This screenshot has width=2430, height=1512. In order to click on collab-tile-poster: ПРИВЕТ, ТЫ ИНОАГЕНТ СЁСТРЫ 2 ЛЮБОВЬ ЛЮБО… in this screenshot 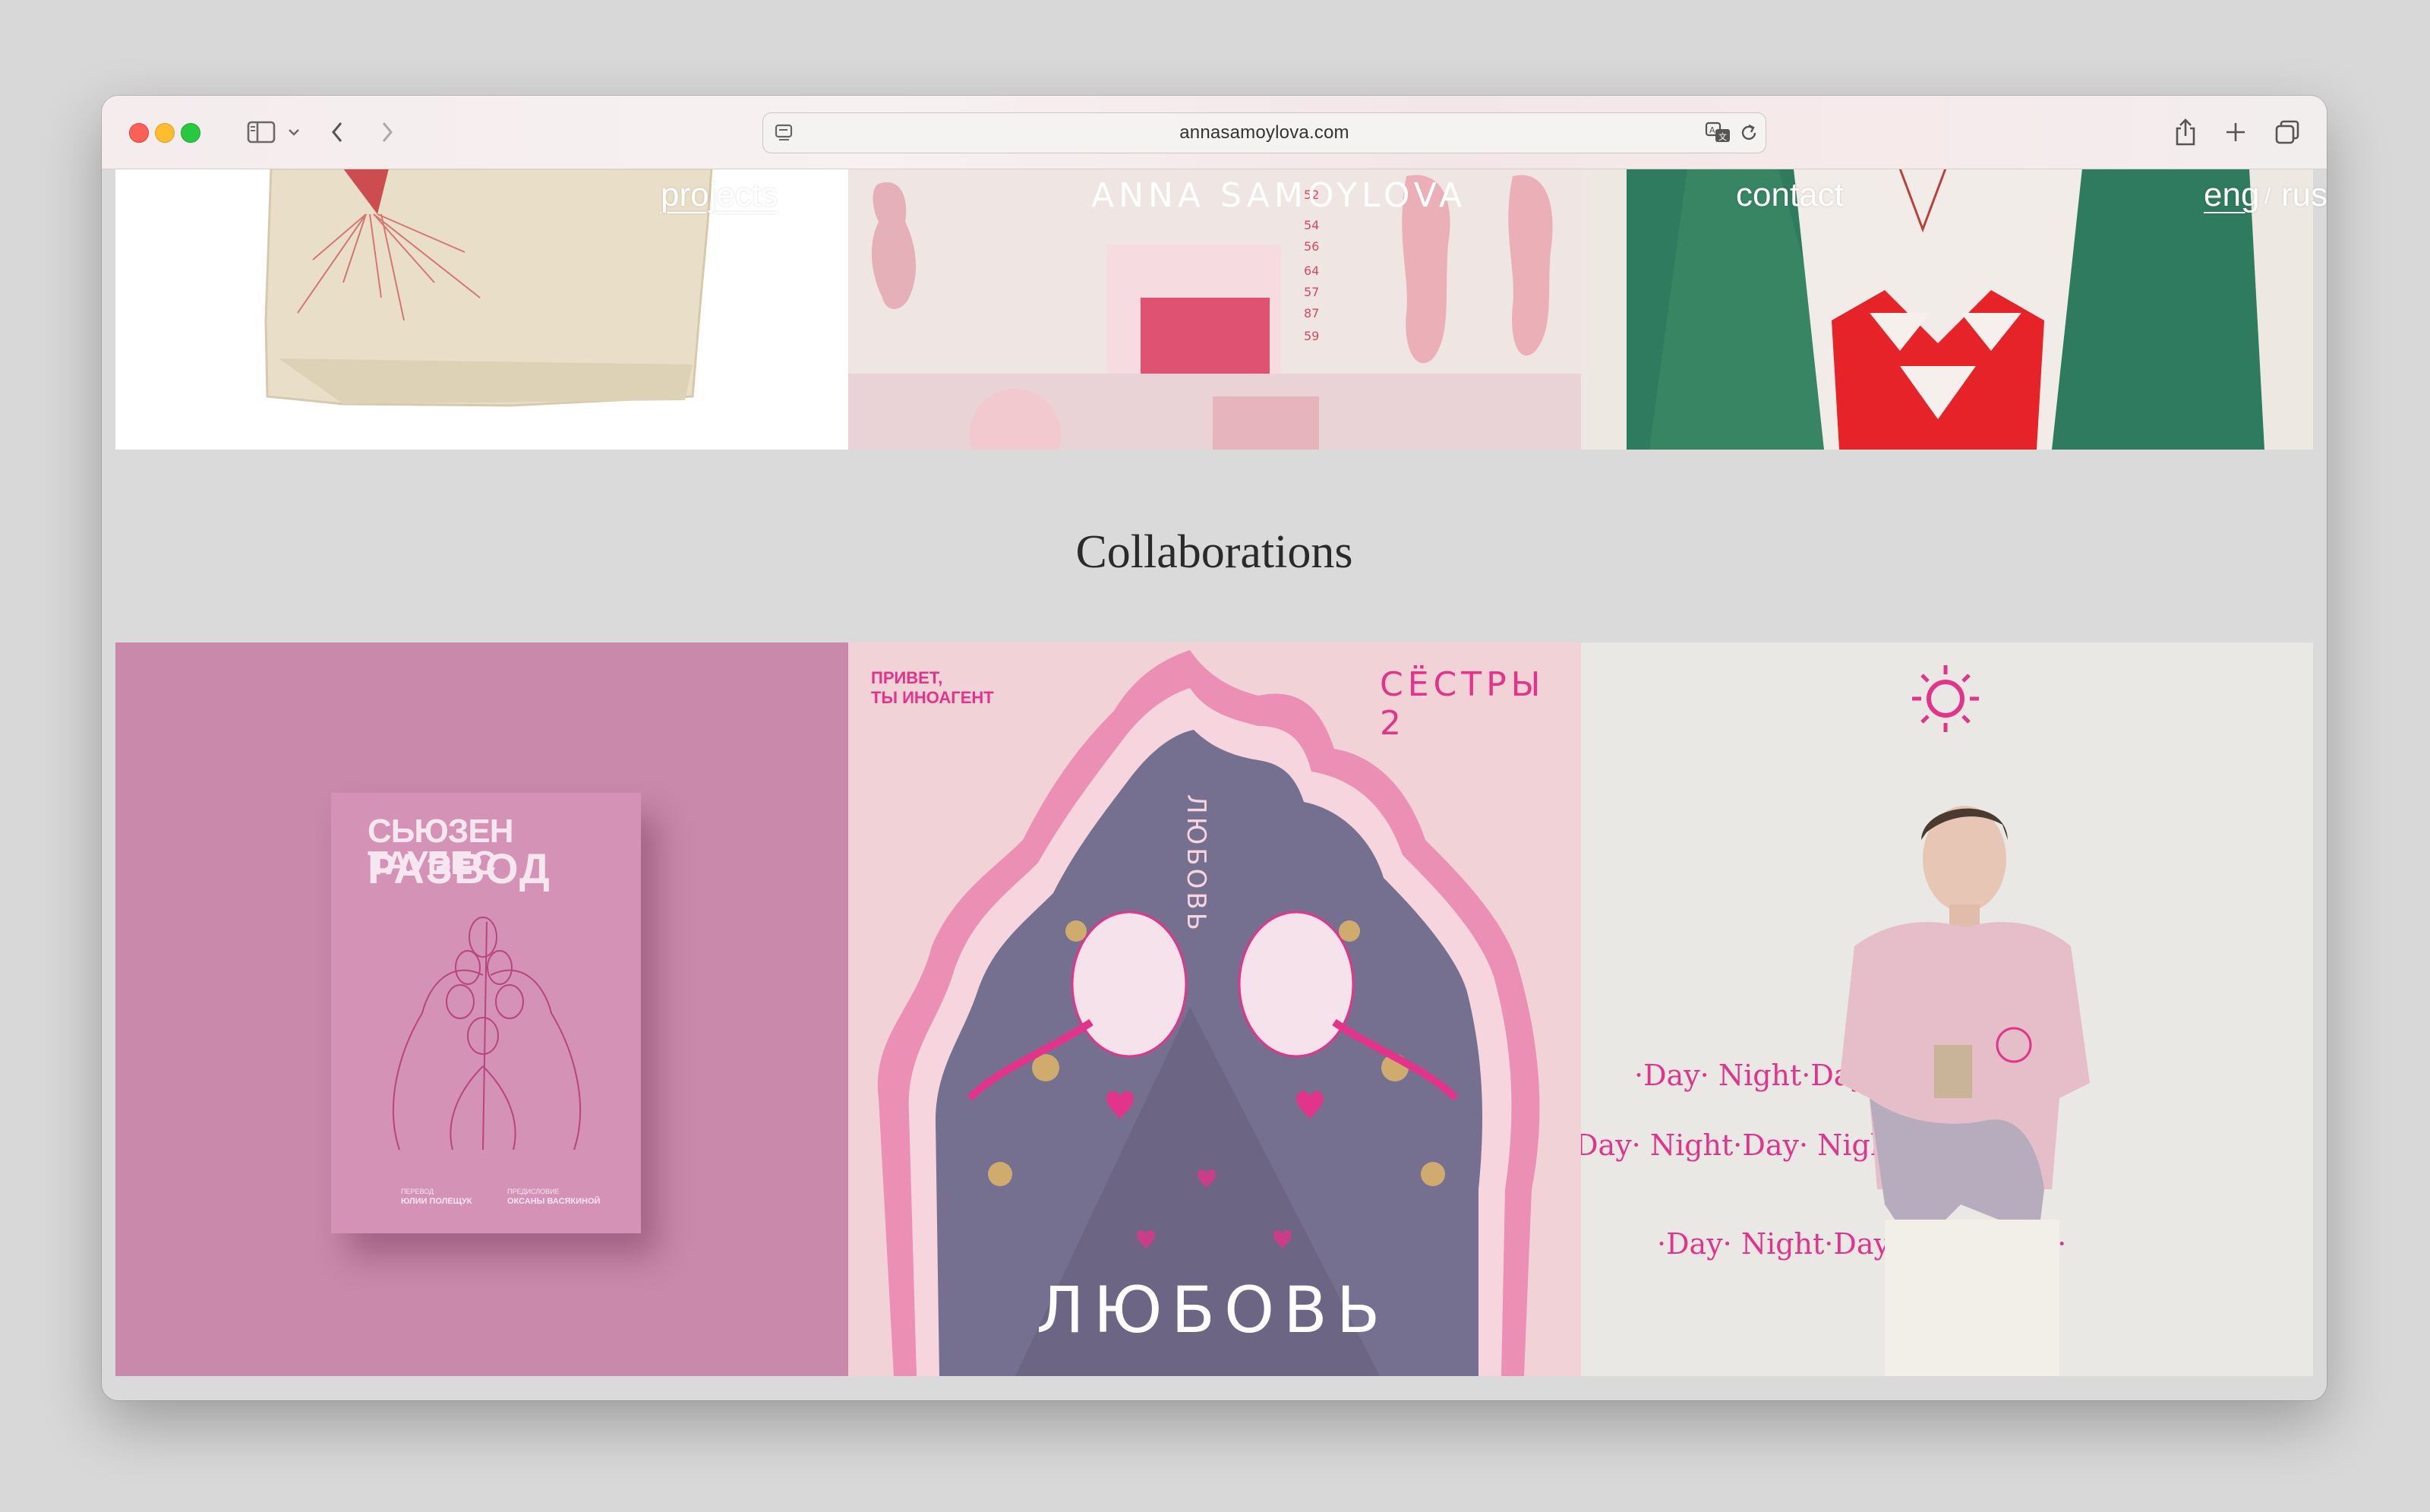, I will do `click(1214, 1009)`.